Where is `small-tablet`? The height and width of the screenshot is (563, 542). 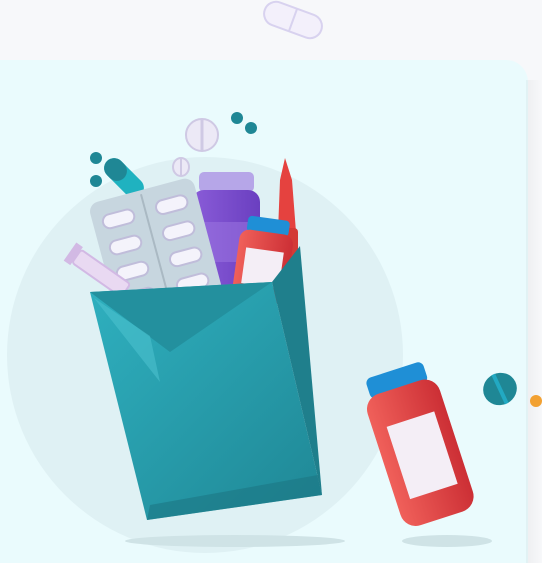 small-tablet is located at coordinates (181, 167).